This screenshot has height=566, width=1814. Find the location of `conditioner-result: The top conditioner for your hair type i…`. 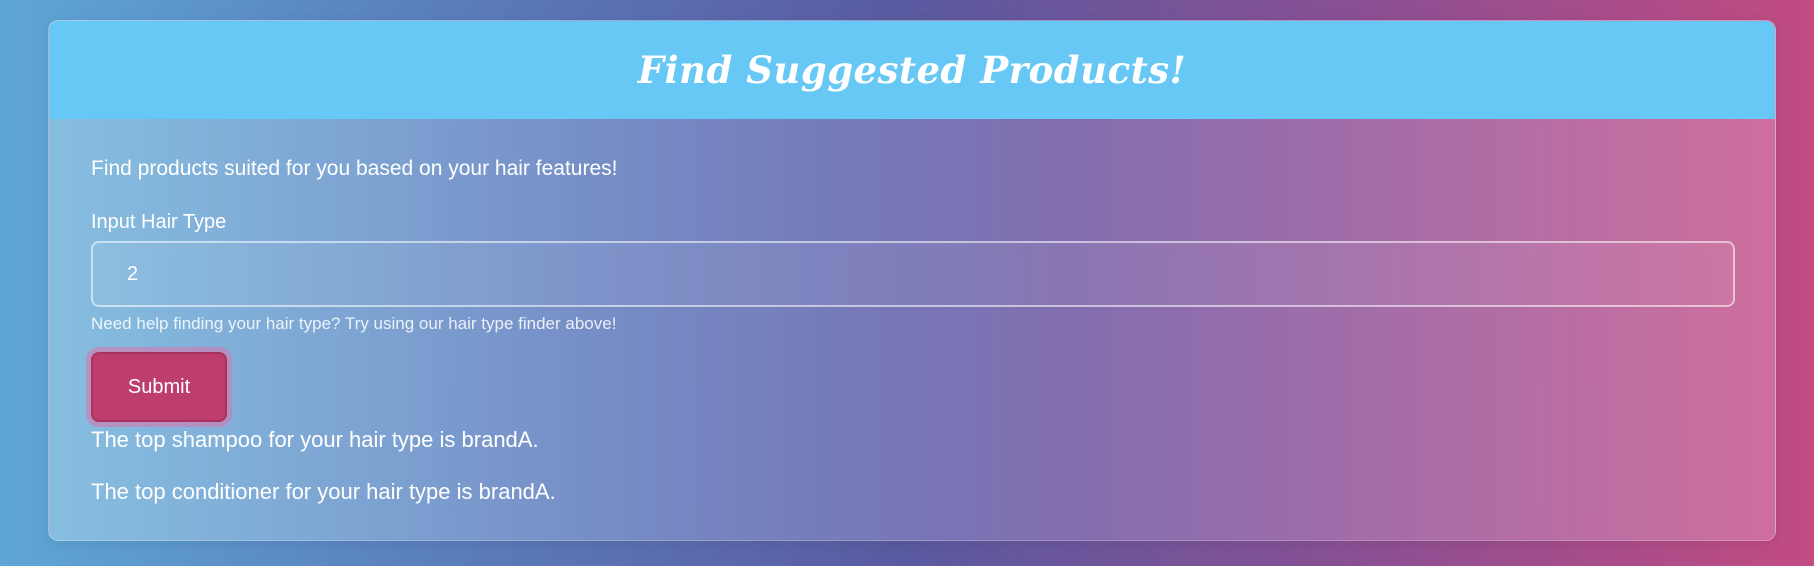

conditioner-result: The top conditioner for your hair type i… is located at coordinates (323, 491).